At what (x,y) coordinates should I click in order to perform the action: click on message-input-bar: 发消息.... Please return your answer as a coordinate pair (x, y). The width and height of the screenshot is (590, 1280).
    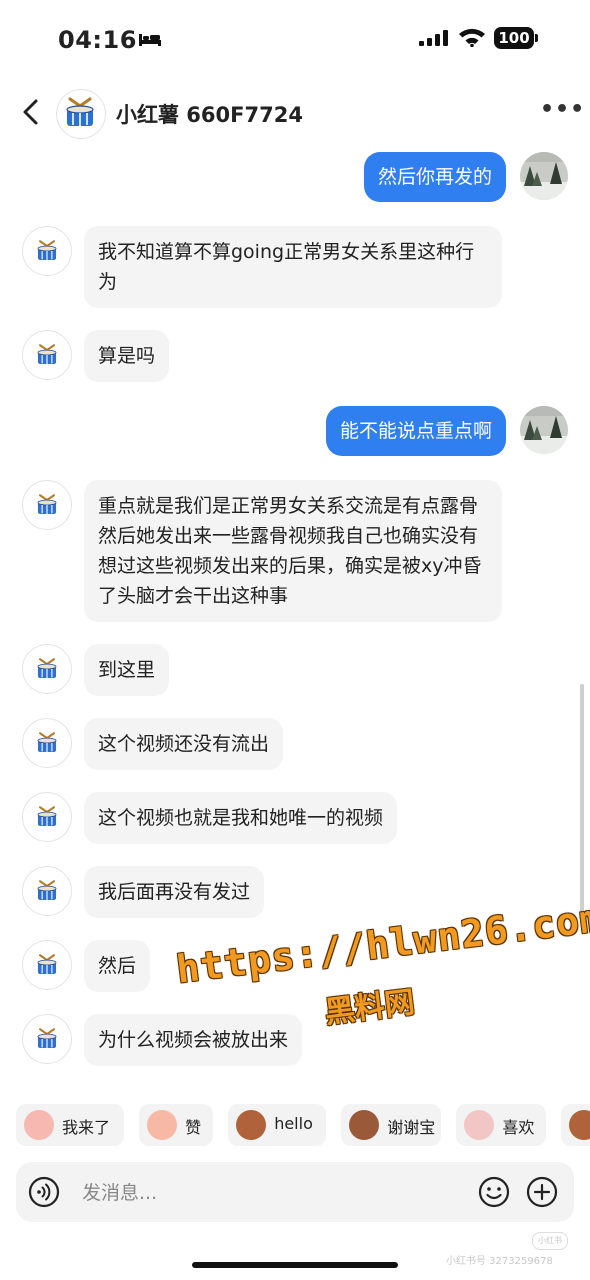
    Looking at the image, I should click on (295, 1192).